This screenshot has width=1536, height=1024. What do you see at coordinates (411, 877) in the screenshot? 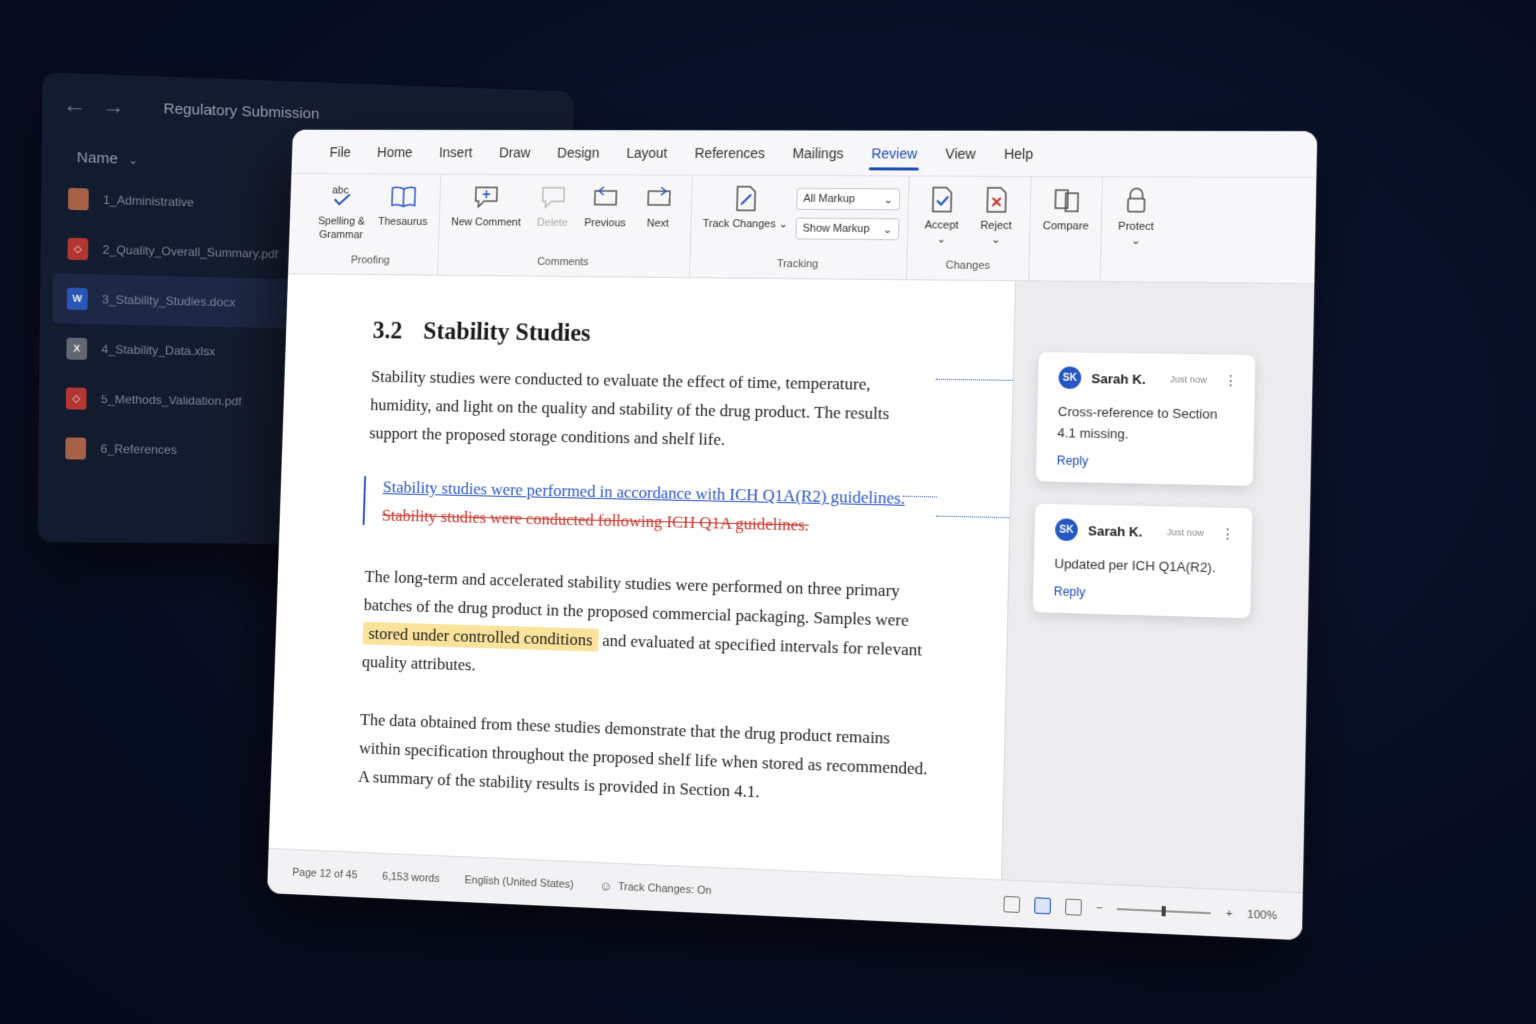
I see `word-count: 6,153 words` at bounding box center [411, 877].